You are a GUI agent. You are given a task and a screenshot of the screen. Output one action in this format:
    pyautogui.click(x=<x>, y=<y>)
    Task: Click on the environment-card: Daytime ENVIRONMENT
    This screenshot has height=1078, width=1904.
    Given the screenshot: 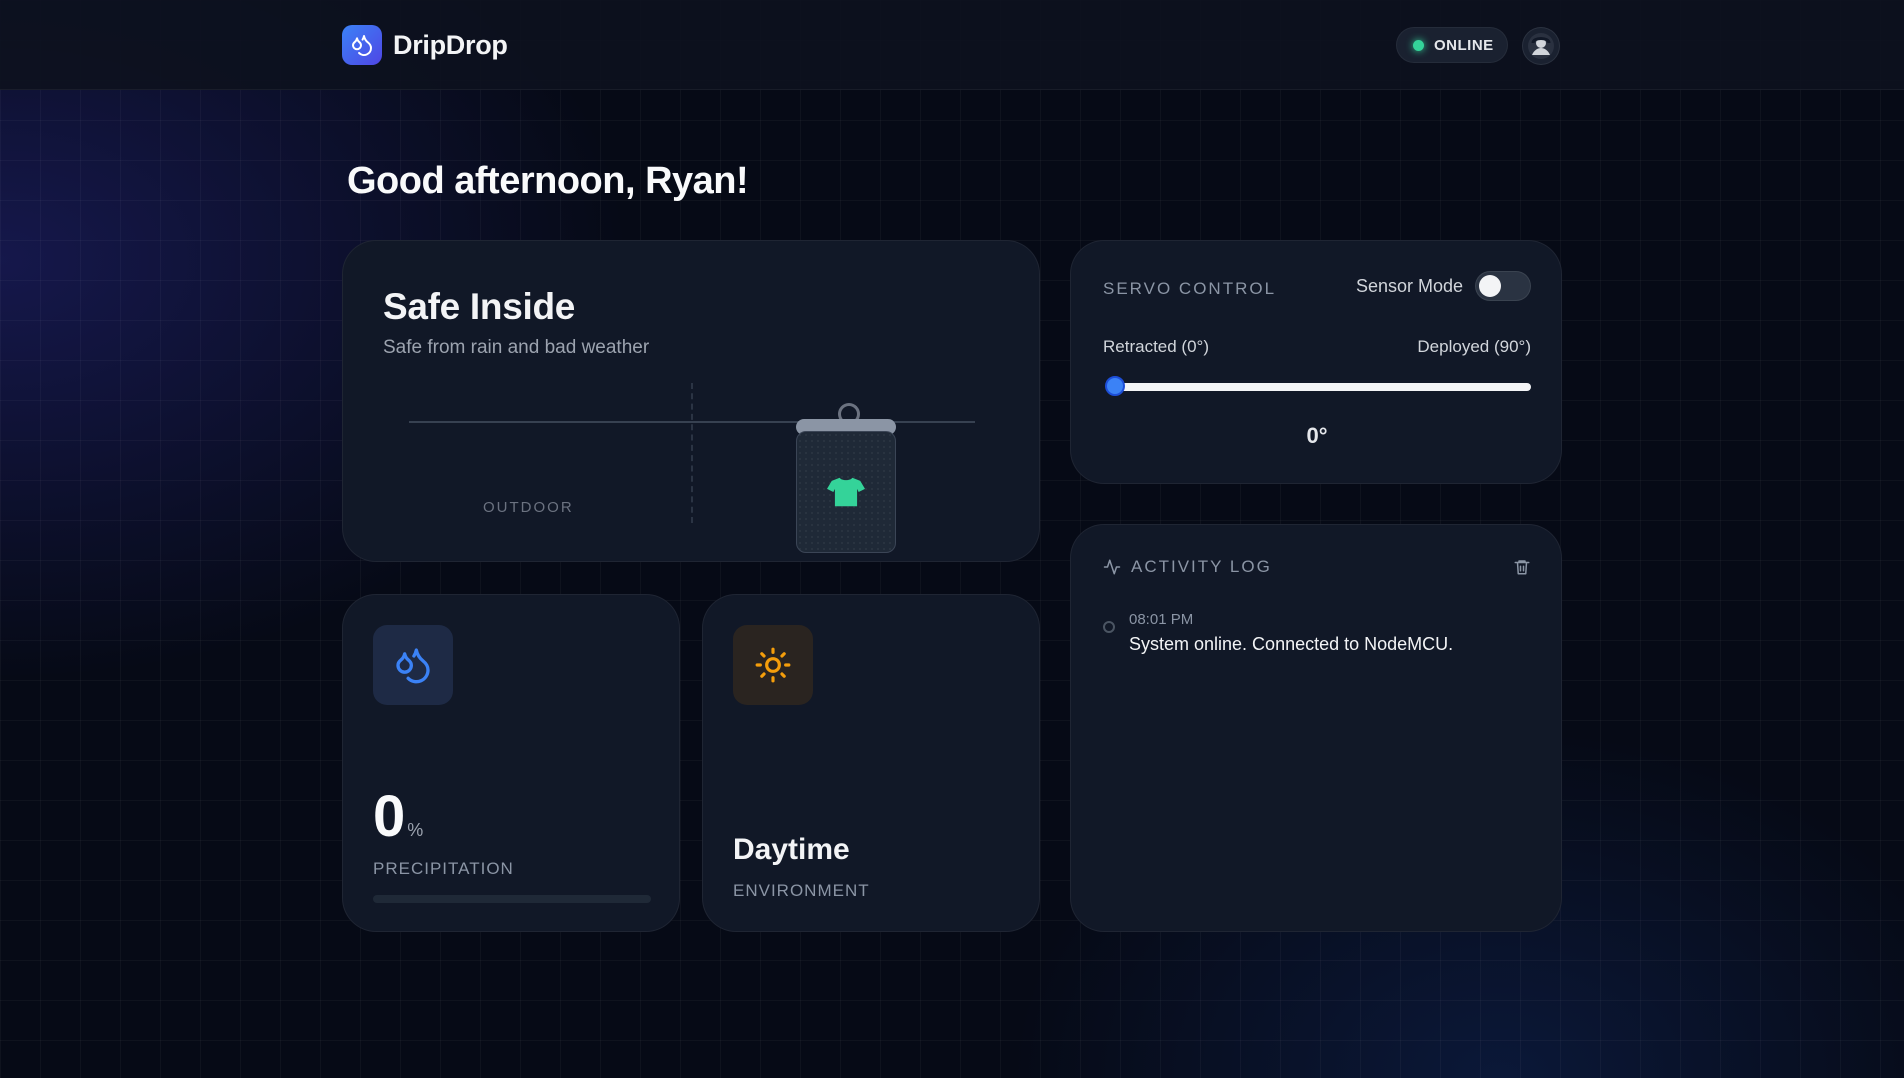 What is the action you would take?
    pyautogui.click(x=871, y=763)
    